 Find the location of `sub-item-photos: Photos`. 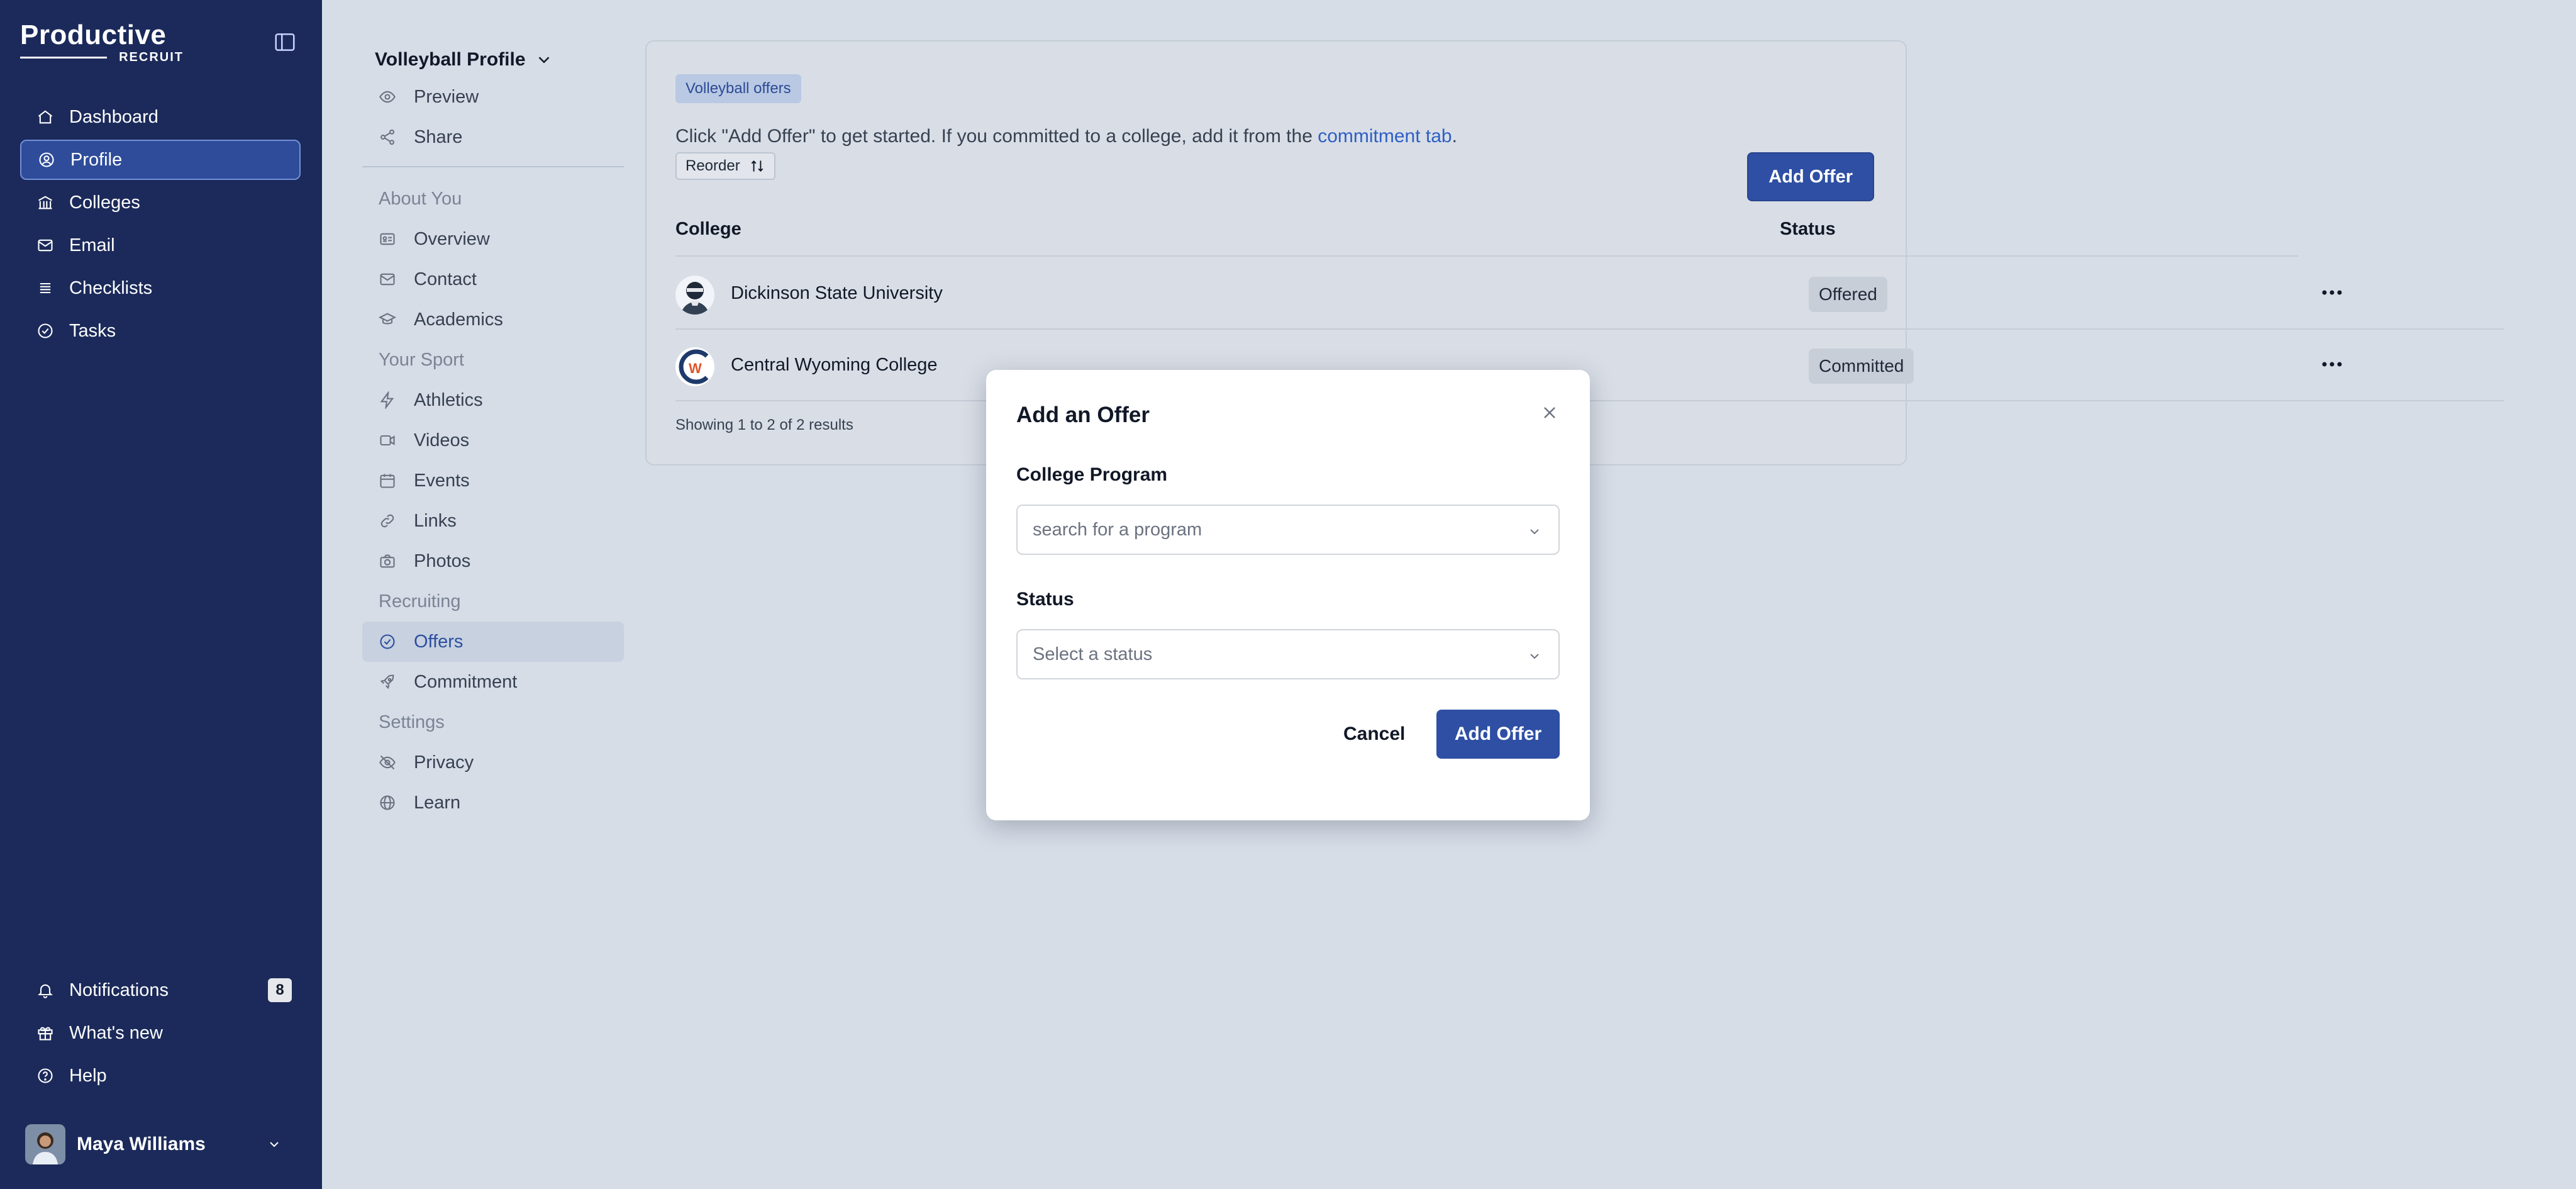

sub-item-photos: Photos is located at coordinates (493, 561).